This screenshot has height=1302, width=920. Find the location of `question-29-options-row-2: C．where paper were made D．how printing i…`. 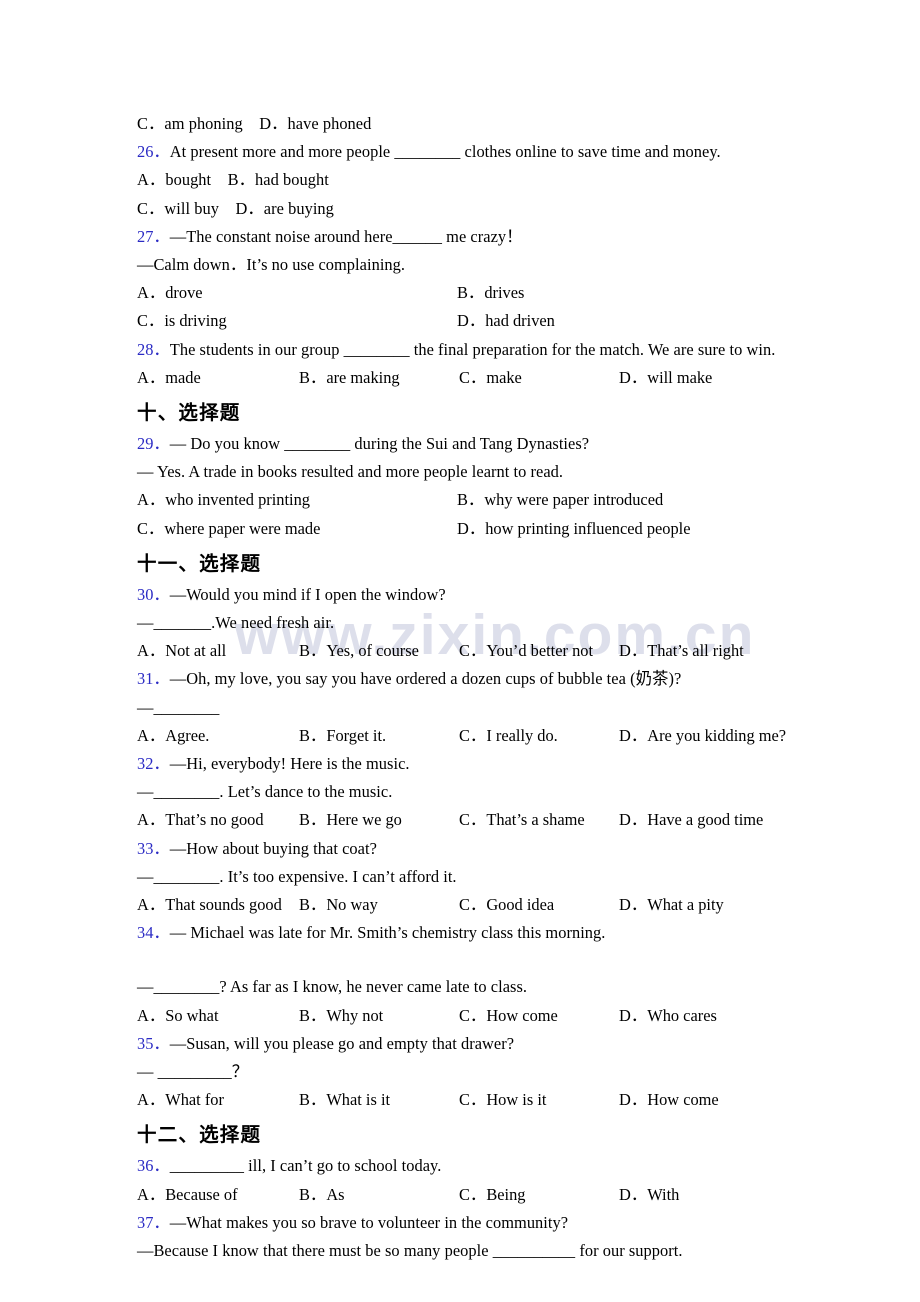

question-29-options-row-2: C．where paper were made D．how printing i… is located at coordinates (487, 529).